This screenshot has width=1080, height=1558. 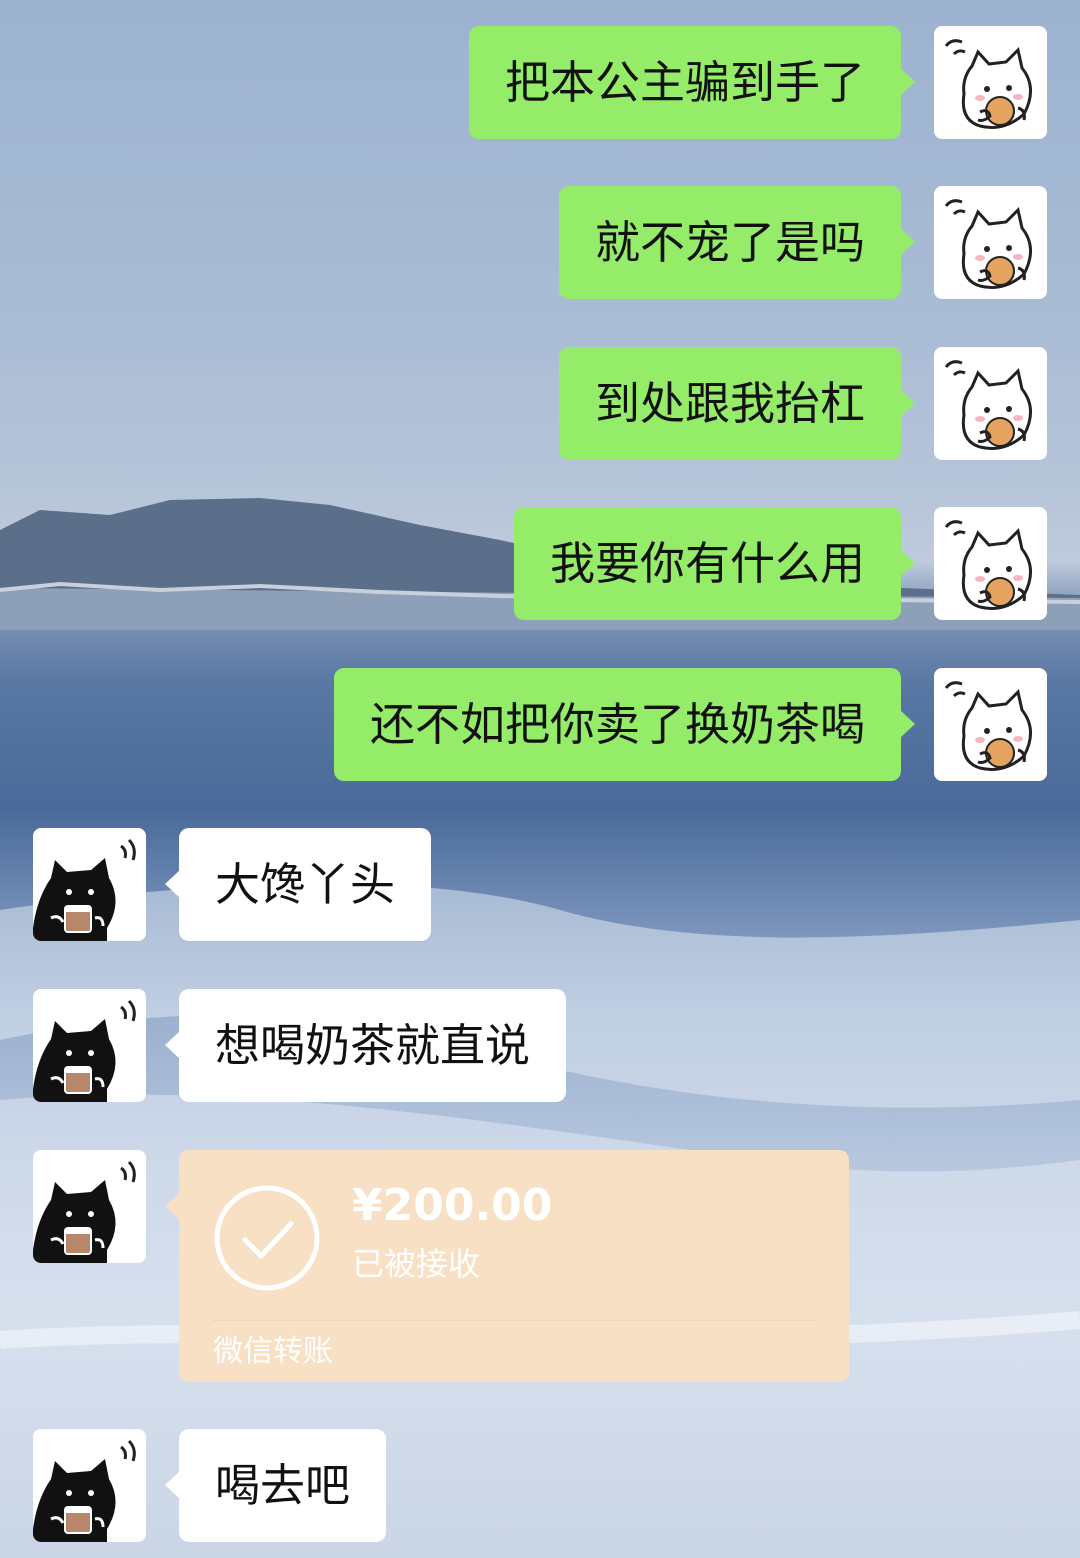 What do you see at coordinates (507, 1266) in the screenshot?
I see `transfer-card: ¥200.00 已被接收 微信转账` at bounding box center [507, 1266].